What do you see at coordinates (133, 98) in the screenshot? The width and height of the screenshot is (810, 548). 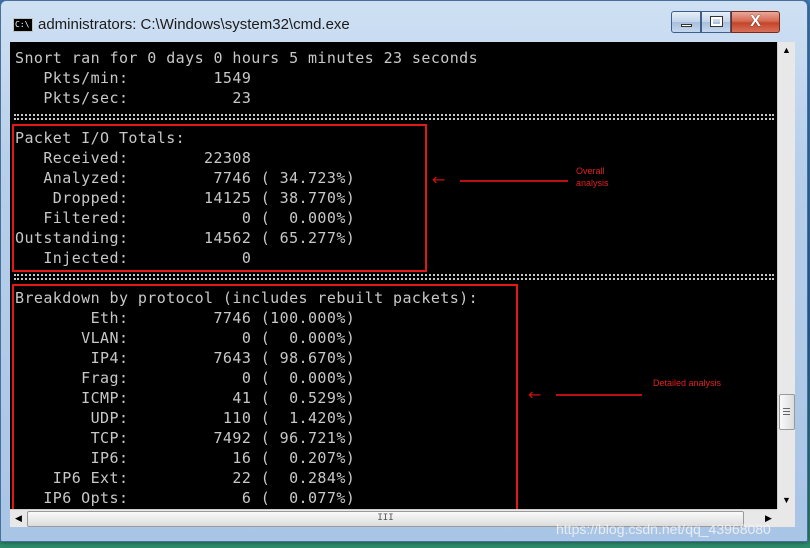 I see `console-line-pkts-sec: Pkts/sec: 23` at bounding box center [133, 98].